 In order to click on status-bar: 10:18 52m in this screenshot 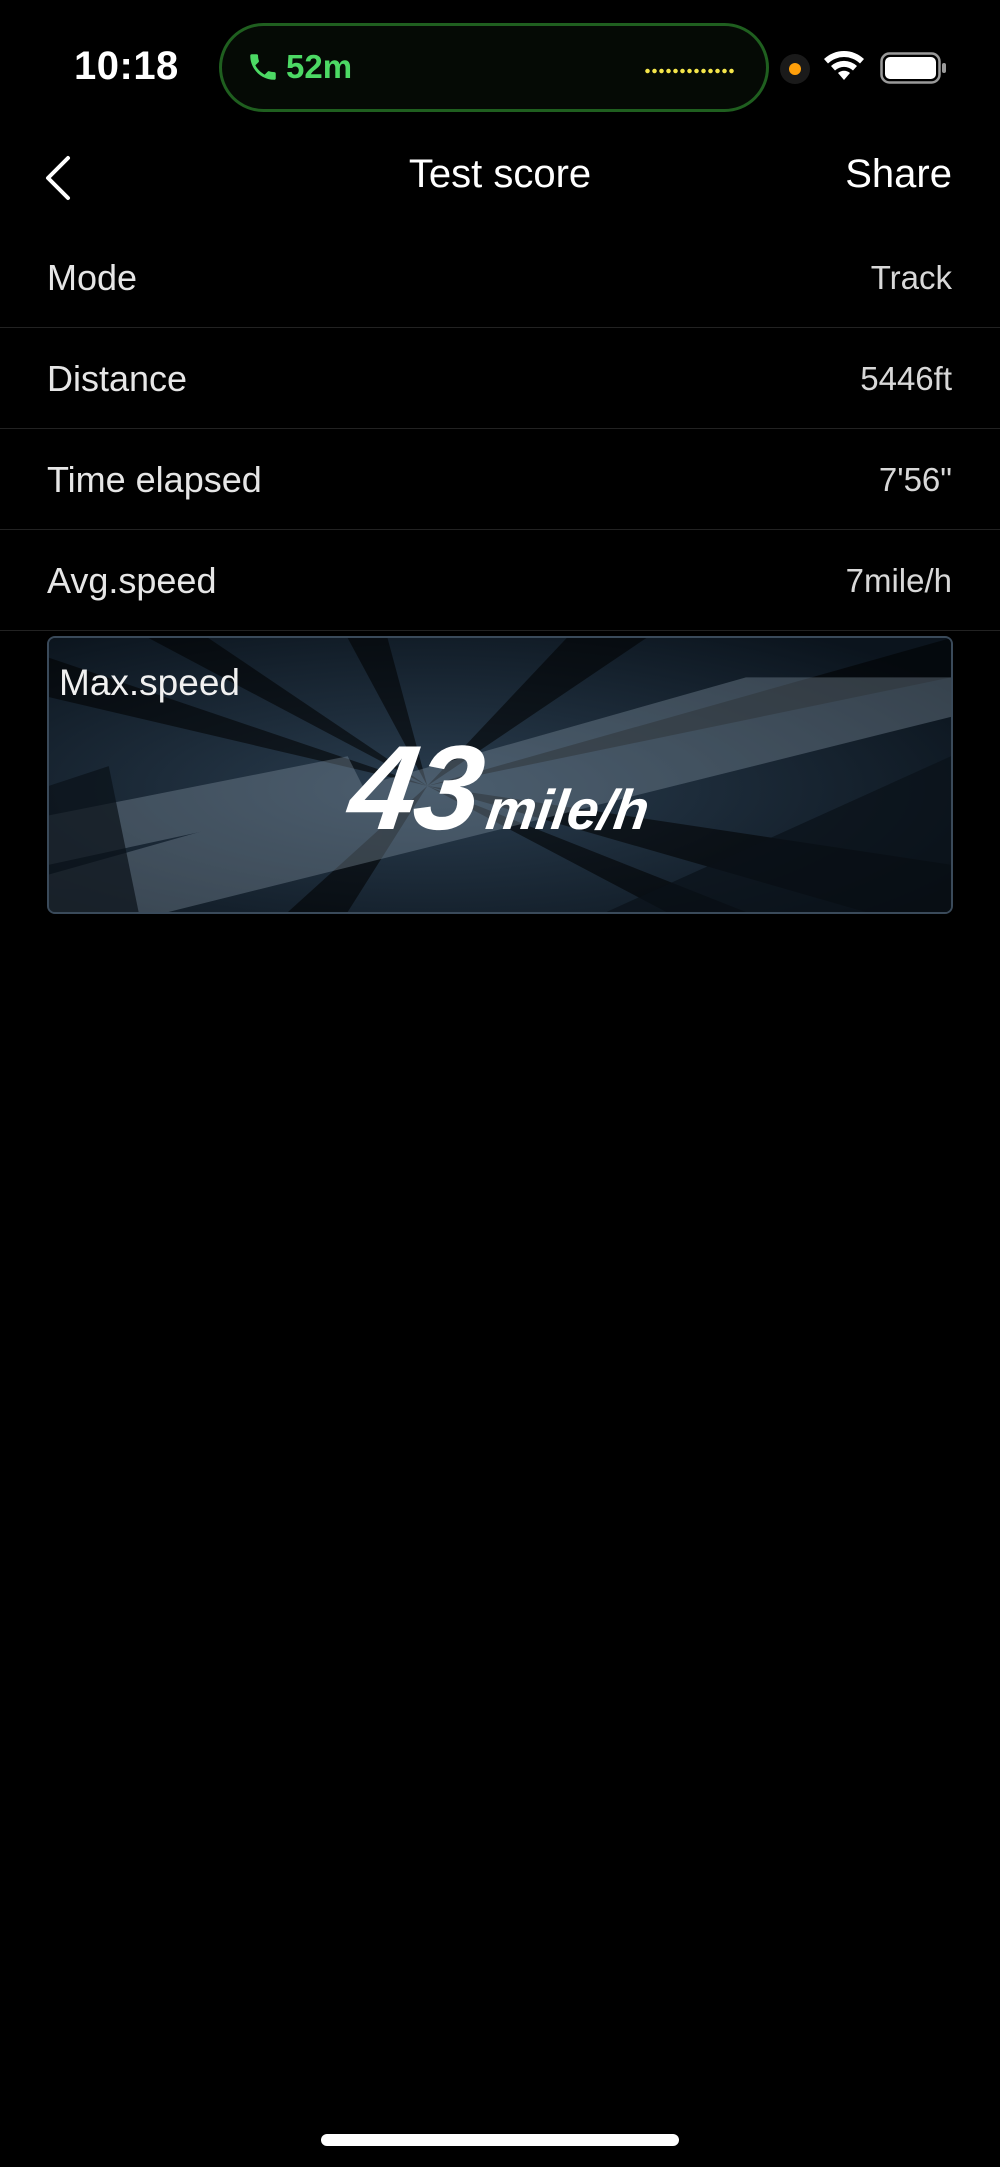, I will do `click(500, 60)`.